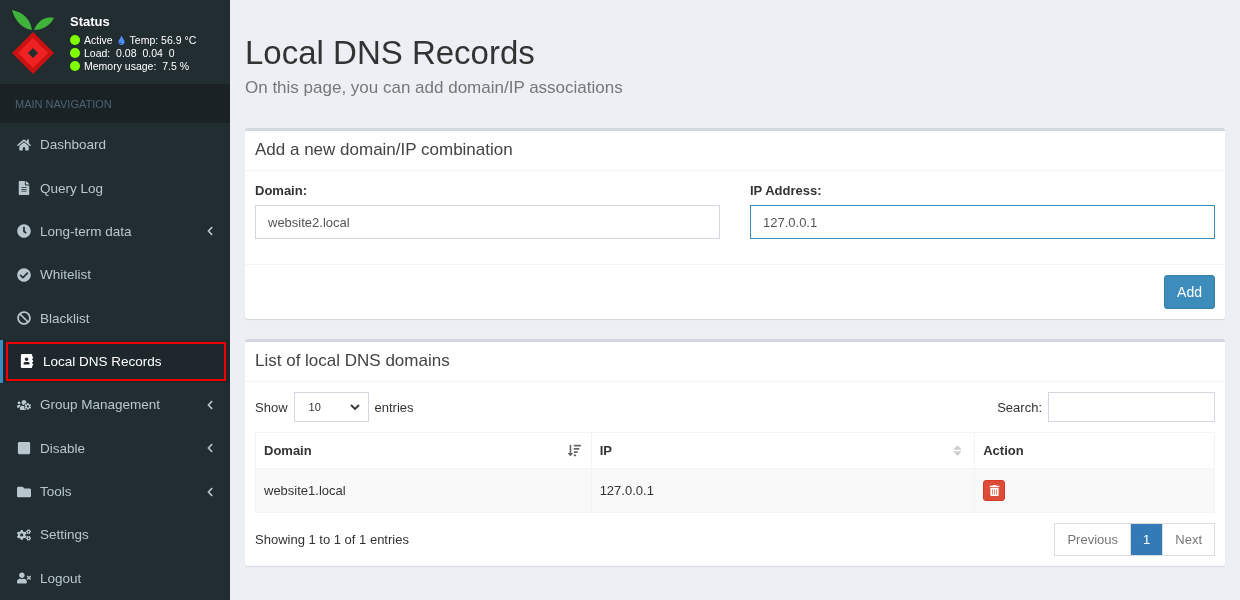  What do you see at coordinates (394, 407) in the screenshot?
I see `entries-label: entries` at bounding box center [394, 407].